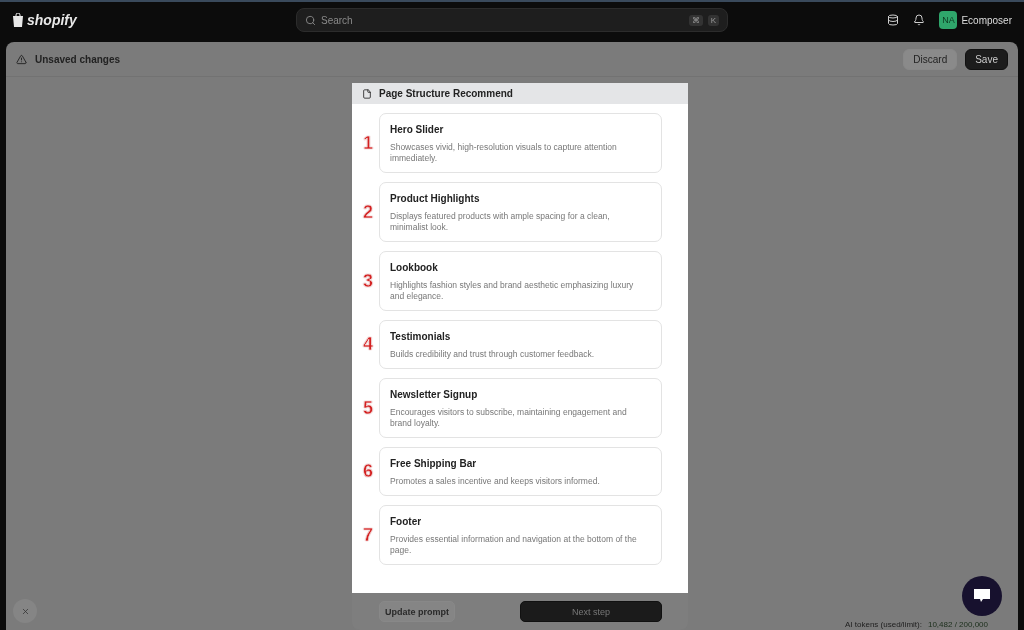  I want to click on shortcut-key: ⌘, so click(695, 20).